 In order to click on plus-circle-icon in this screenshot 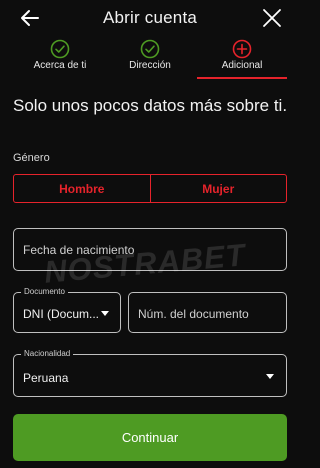, I will do `click(242, 49)`.